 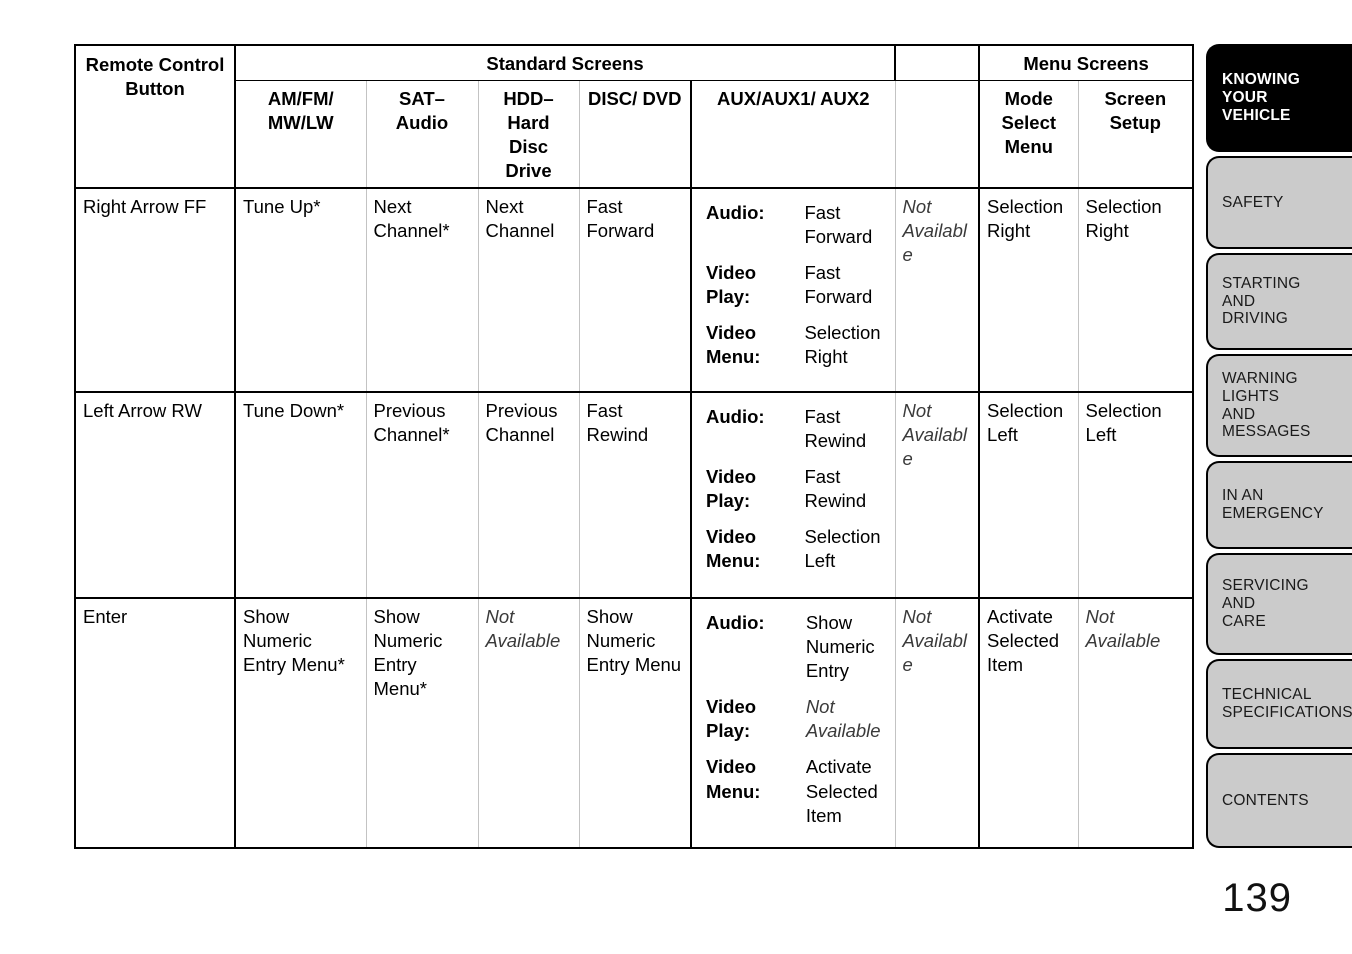 What do you see at coordinates (155, 495) in the screenshot?
I see `cell-remote-button: Left Arrow RW` at bounding box center [155, 495].